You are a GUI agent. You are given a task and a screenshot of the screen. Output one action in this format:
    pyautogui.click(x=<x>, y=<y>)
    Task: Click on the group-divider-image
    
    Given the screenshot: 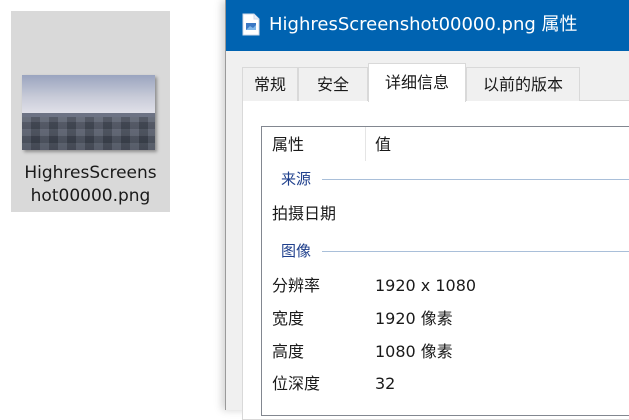 What is the action you would take?
    pyautogui.click(x=475, y=251)
    